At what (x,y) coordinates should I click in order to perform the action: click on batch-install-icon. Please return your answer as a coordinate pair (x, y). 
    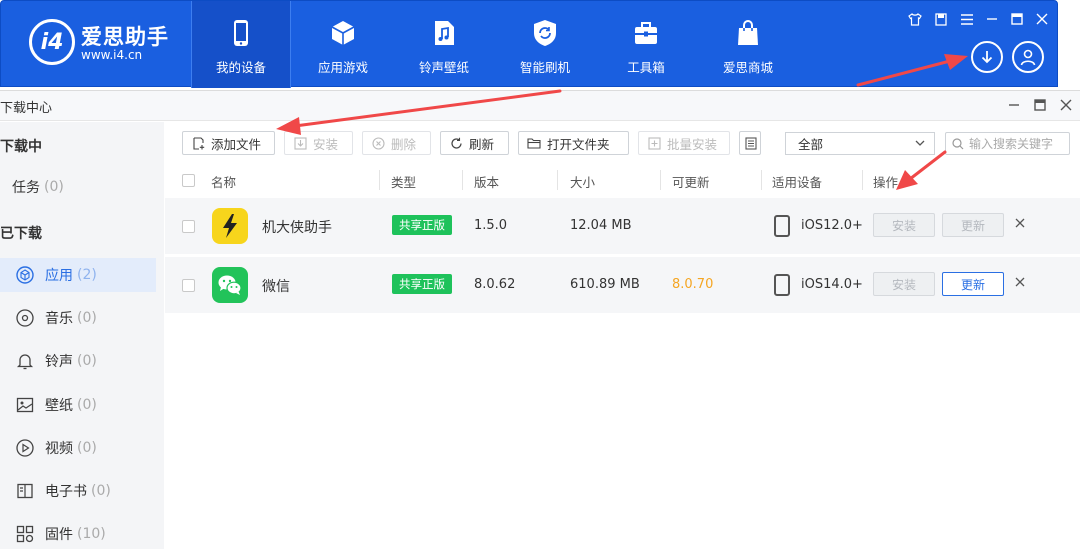
    Looking at the image, I should click on (654, 143).